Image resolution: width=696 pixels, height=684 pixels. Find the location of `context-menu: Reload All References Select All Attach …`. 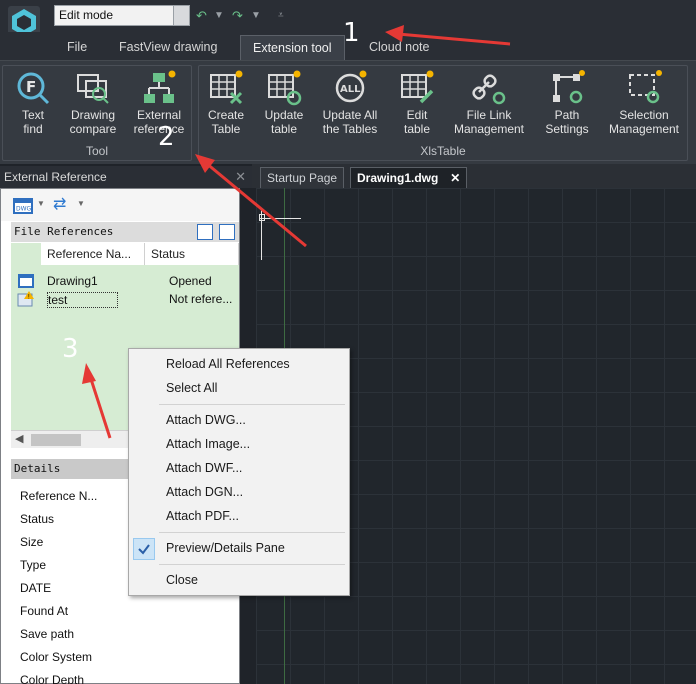

context-menu: Reload All References Select All Attach … is located at coordinates (239, 472).